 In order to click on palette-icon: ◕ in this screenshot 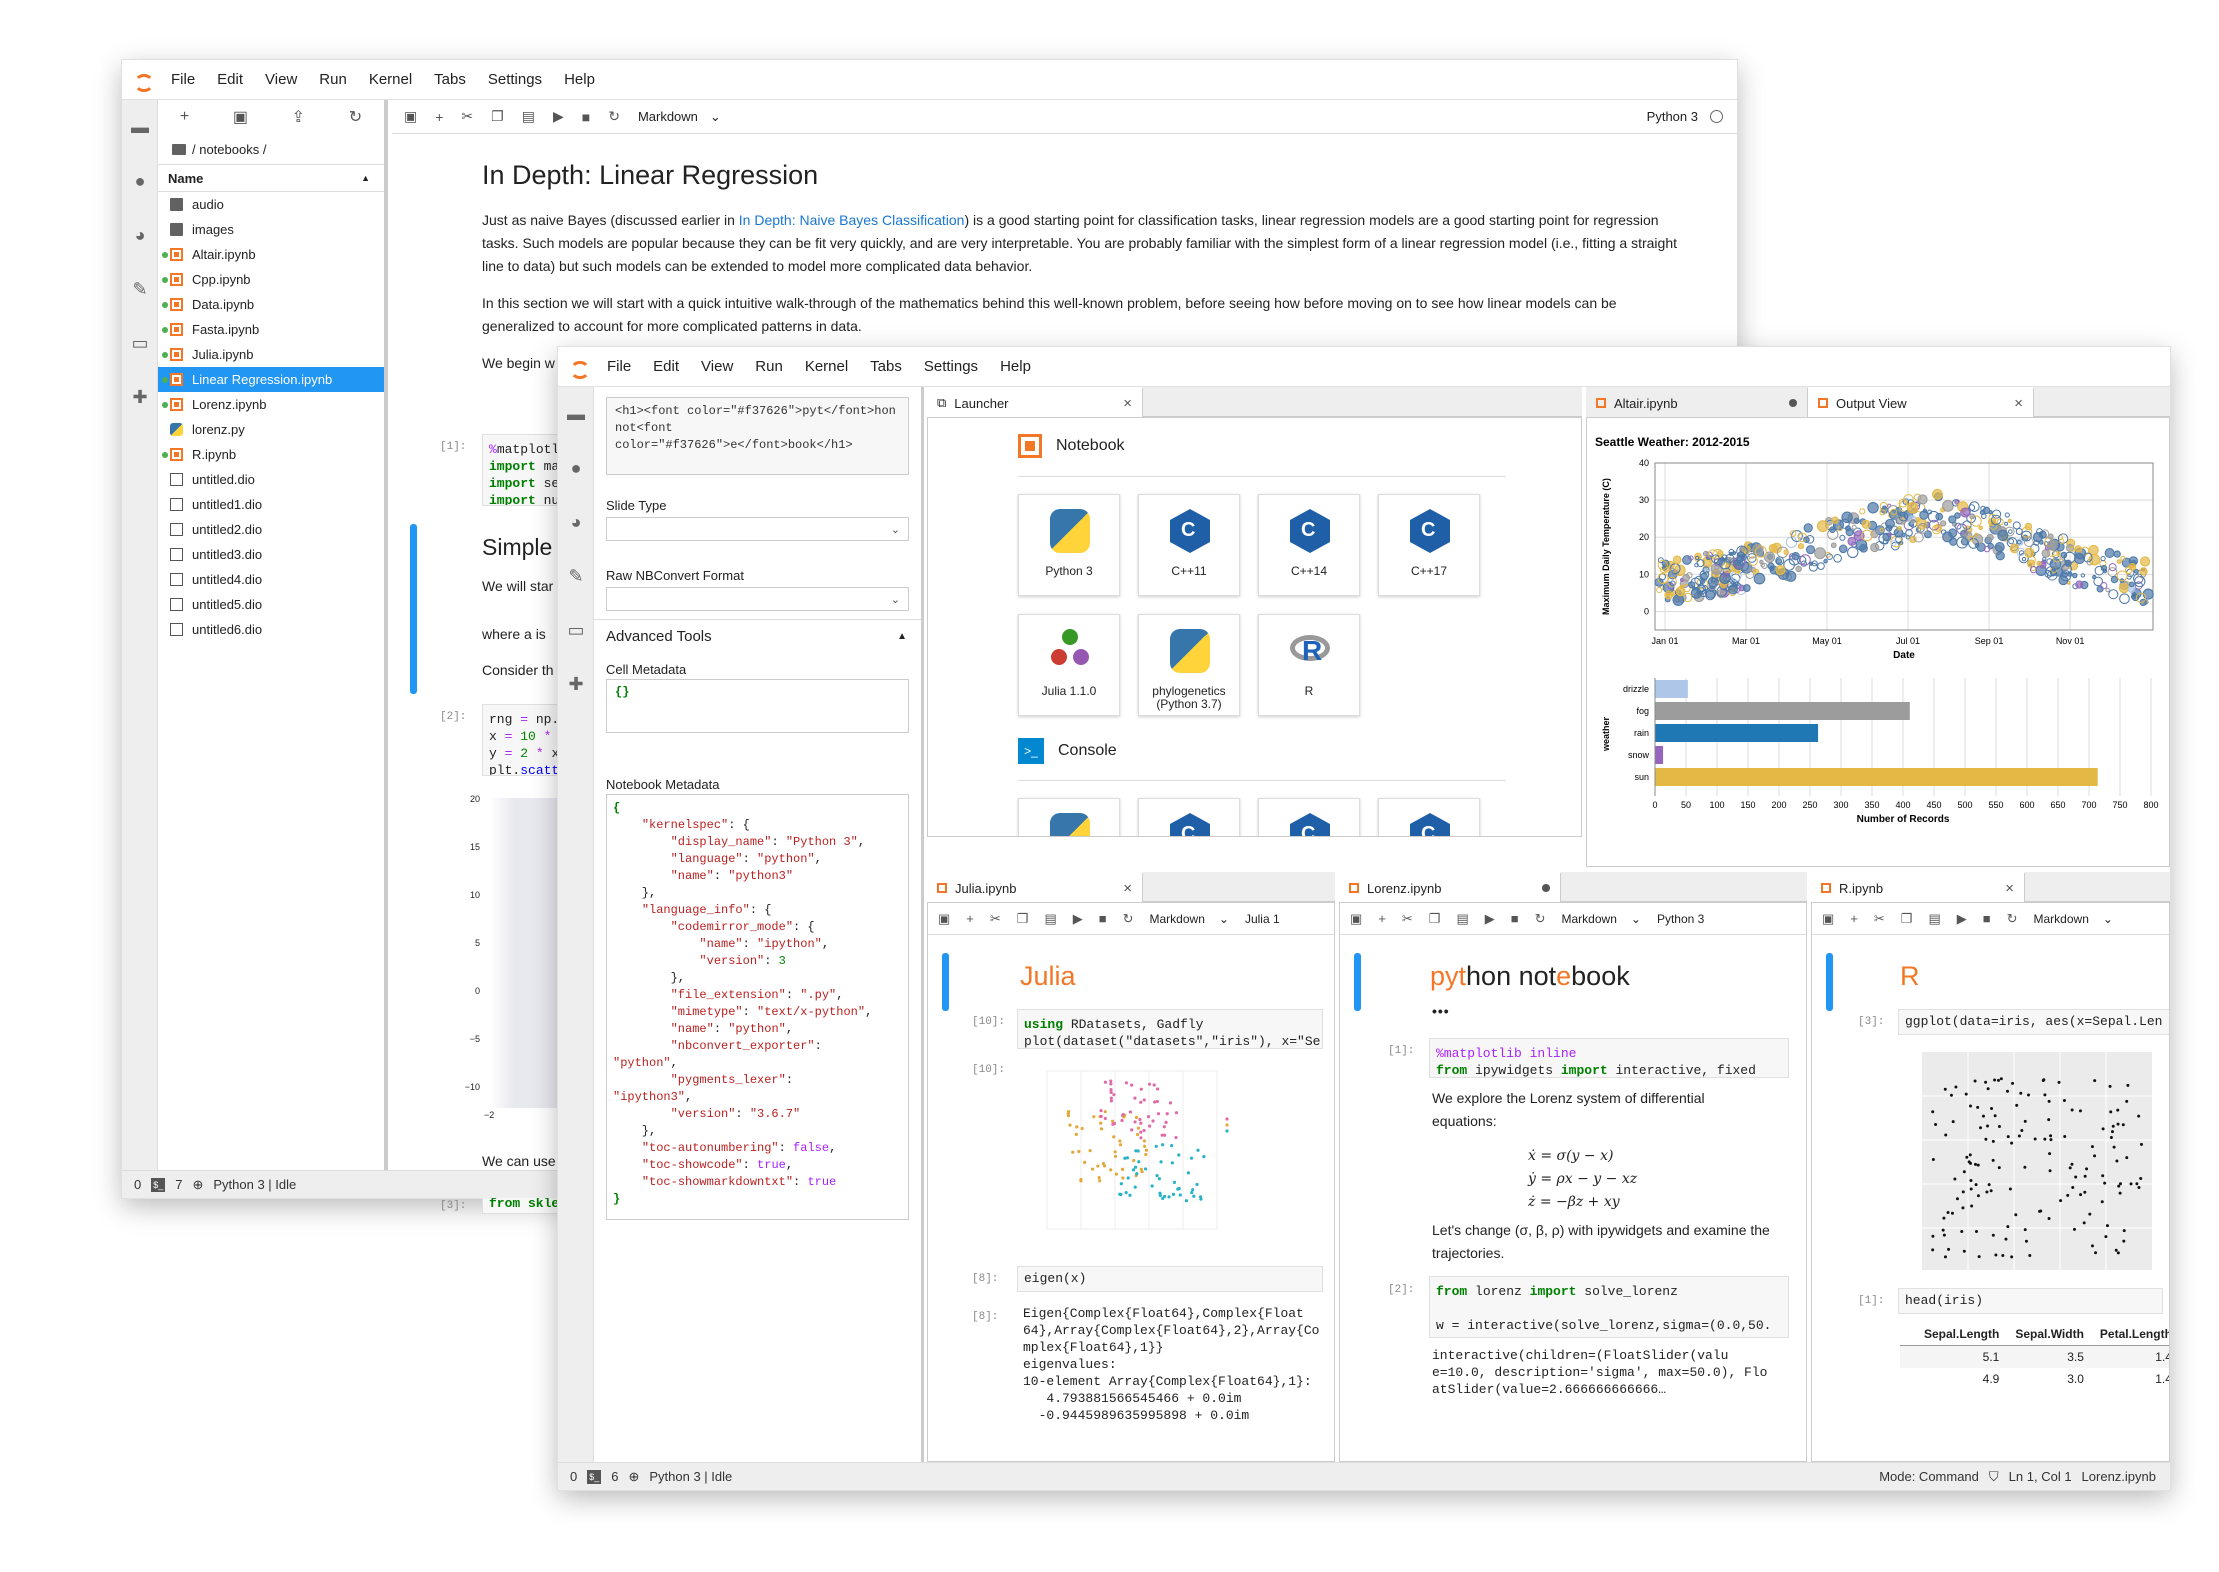, I will do `click(140, 235)`.